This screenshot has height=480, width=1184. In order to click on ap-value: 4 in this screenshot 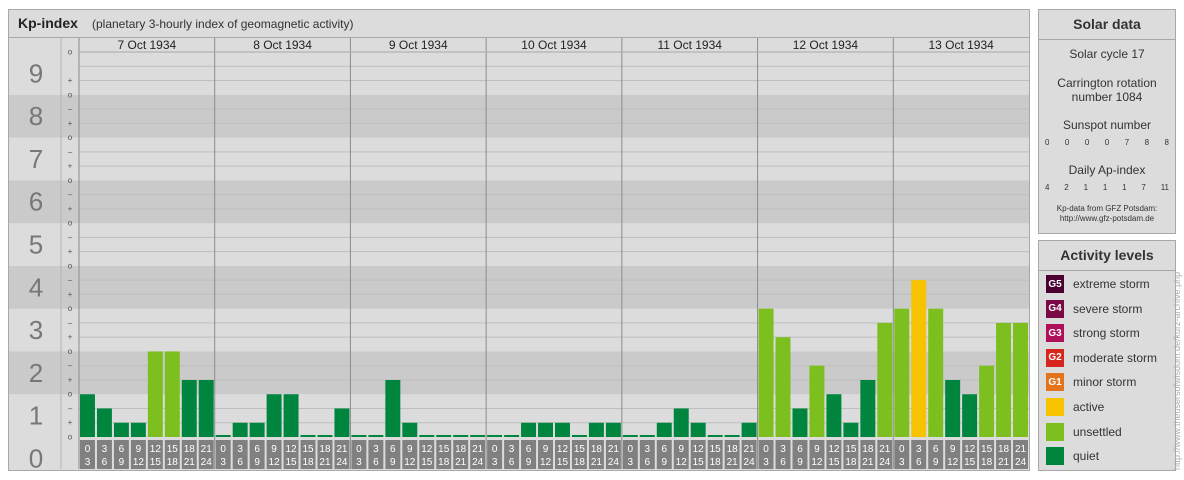, I will do `click(1047, 187)`.